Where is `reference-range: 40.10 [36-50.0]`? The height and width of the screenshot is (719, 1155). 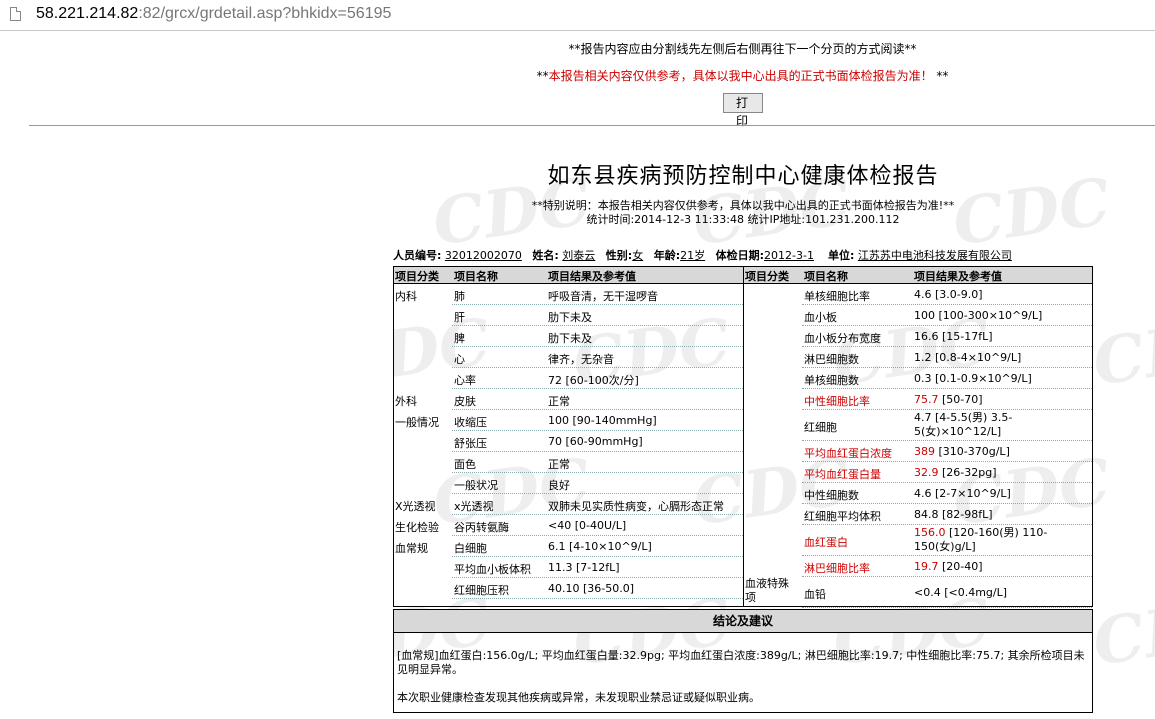
reference-range: 40.10 [36-50.0] is located at coordinates (591, 588).